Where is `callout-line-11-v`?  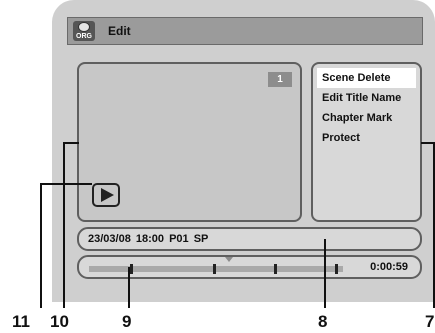 callout-line-11-v is located at coordinates (41, 245).